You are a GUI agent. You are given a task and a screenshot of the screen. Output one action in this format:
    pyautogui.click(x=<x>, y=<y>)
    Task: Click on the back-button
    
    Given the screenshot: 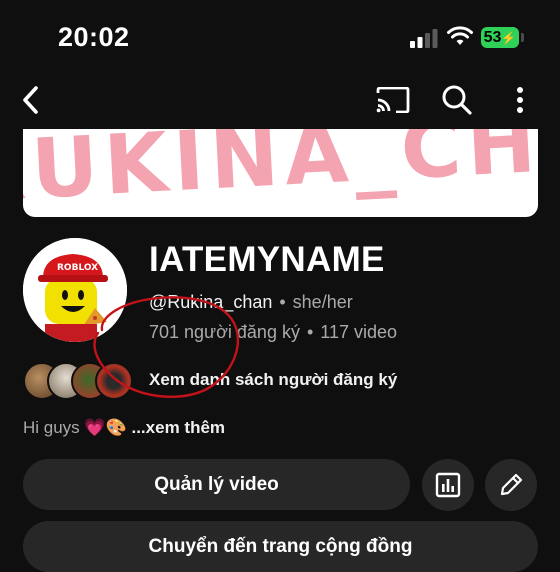 What is the action you would take?
    pyautogui.click(x=30, y=100)
    